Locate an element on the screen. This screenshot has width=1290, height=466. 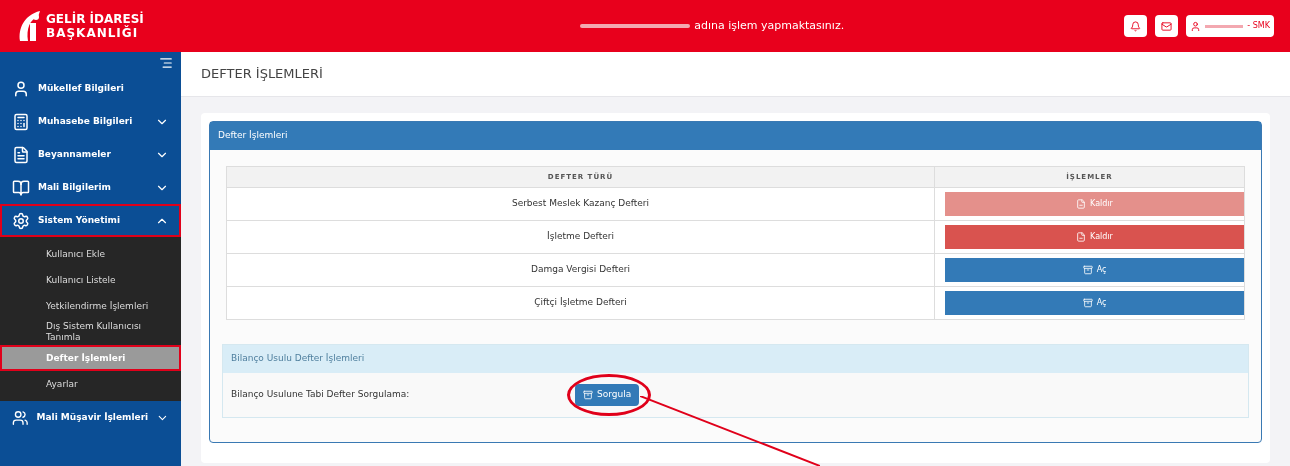
submenu-item: Kullanıcı Ekle is located at coordinates (90, 254).